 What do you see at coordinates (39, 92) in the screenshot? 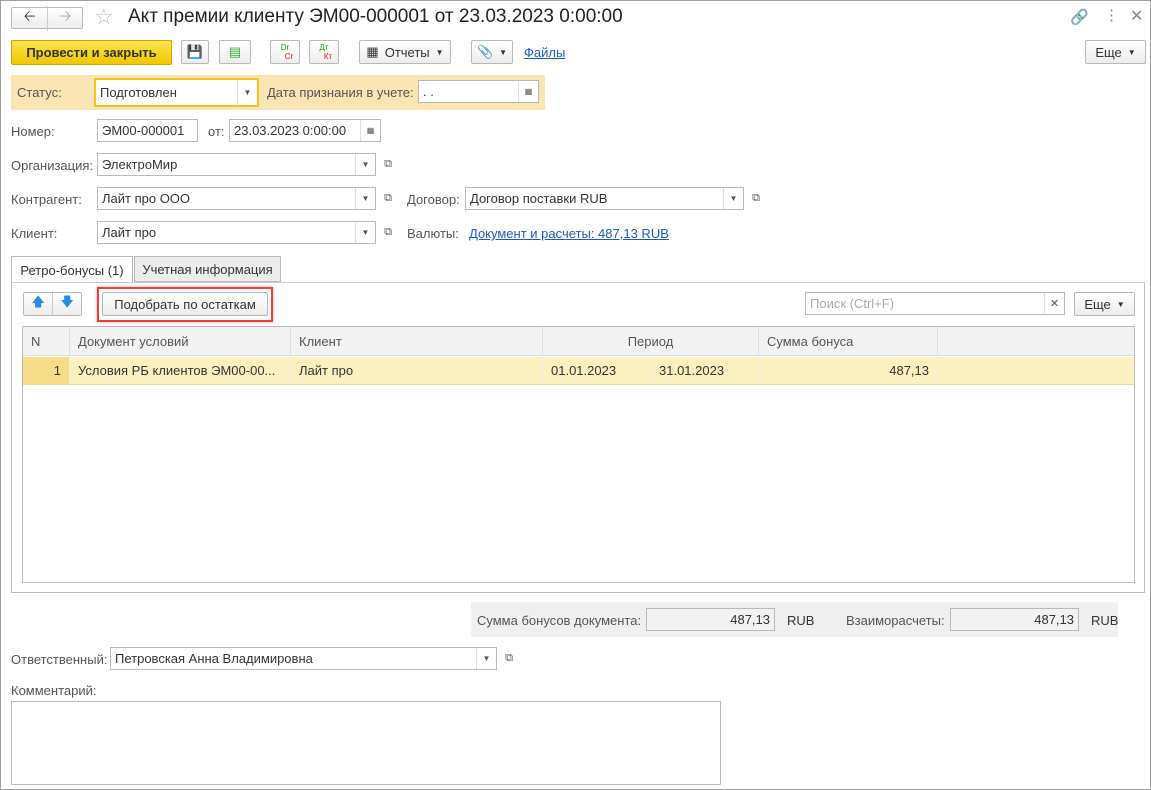
I see `status-label: Статус:` at bounding box center [39, 92].